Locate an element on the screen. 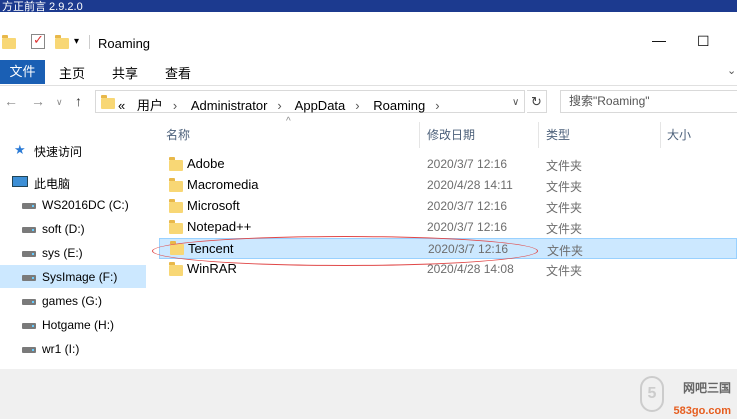 This screenshot has height=419, width=737. forward-arrow-icon: → is located at coordinates (38, 101).